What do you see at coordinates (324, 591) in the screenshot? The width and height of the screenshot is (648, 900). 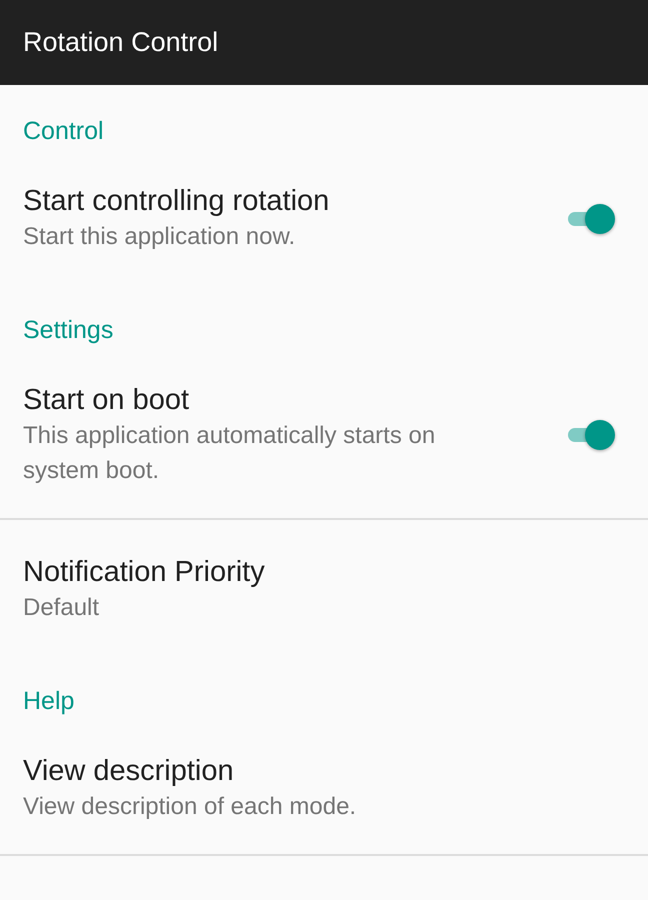 I see `preference-item: Notification Priority Default` at bounding box center [324, 591].